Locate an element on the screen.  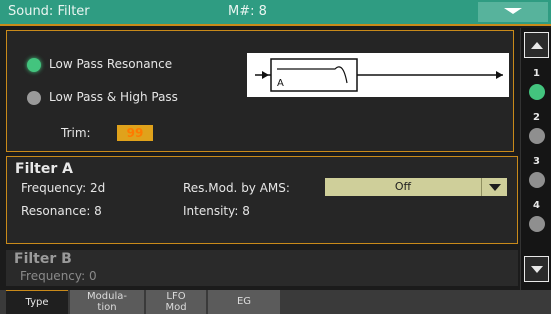
filter-routing-diagram: A is located at coordinates (378, 75).